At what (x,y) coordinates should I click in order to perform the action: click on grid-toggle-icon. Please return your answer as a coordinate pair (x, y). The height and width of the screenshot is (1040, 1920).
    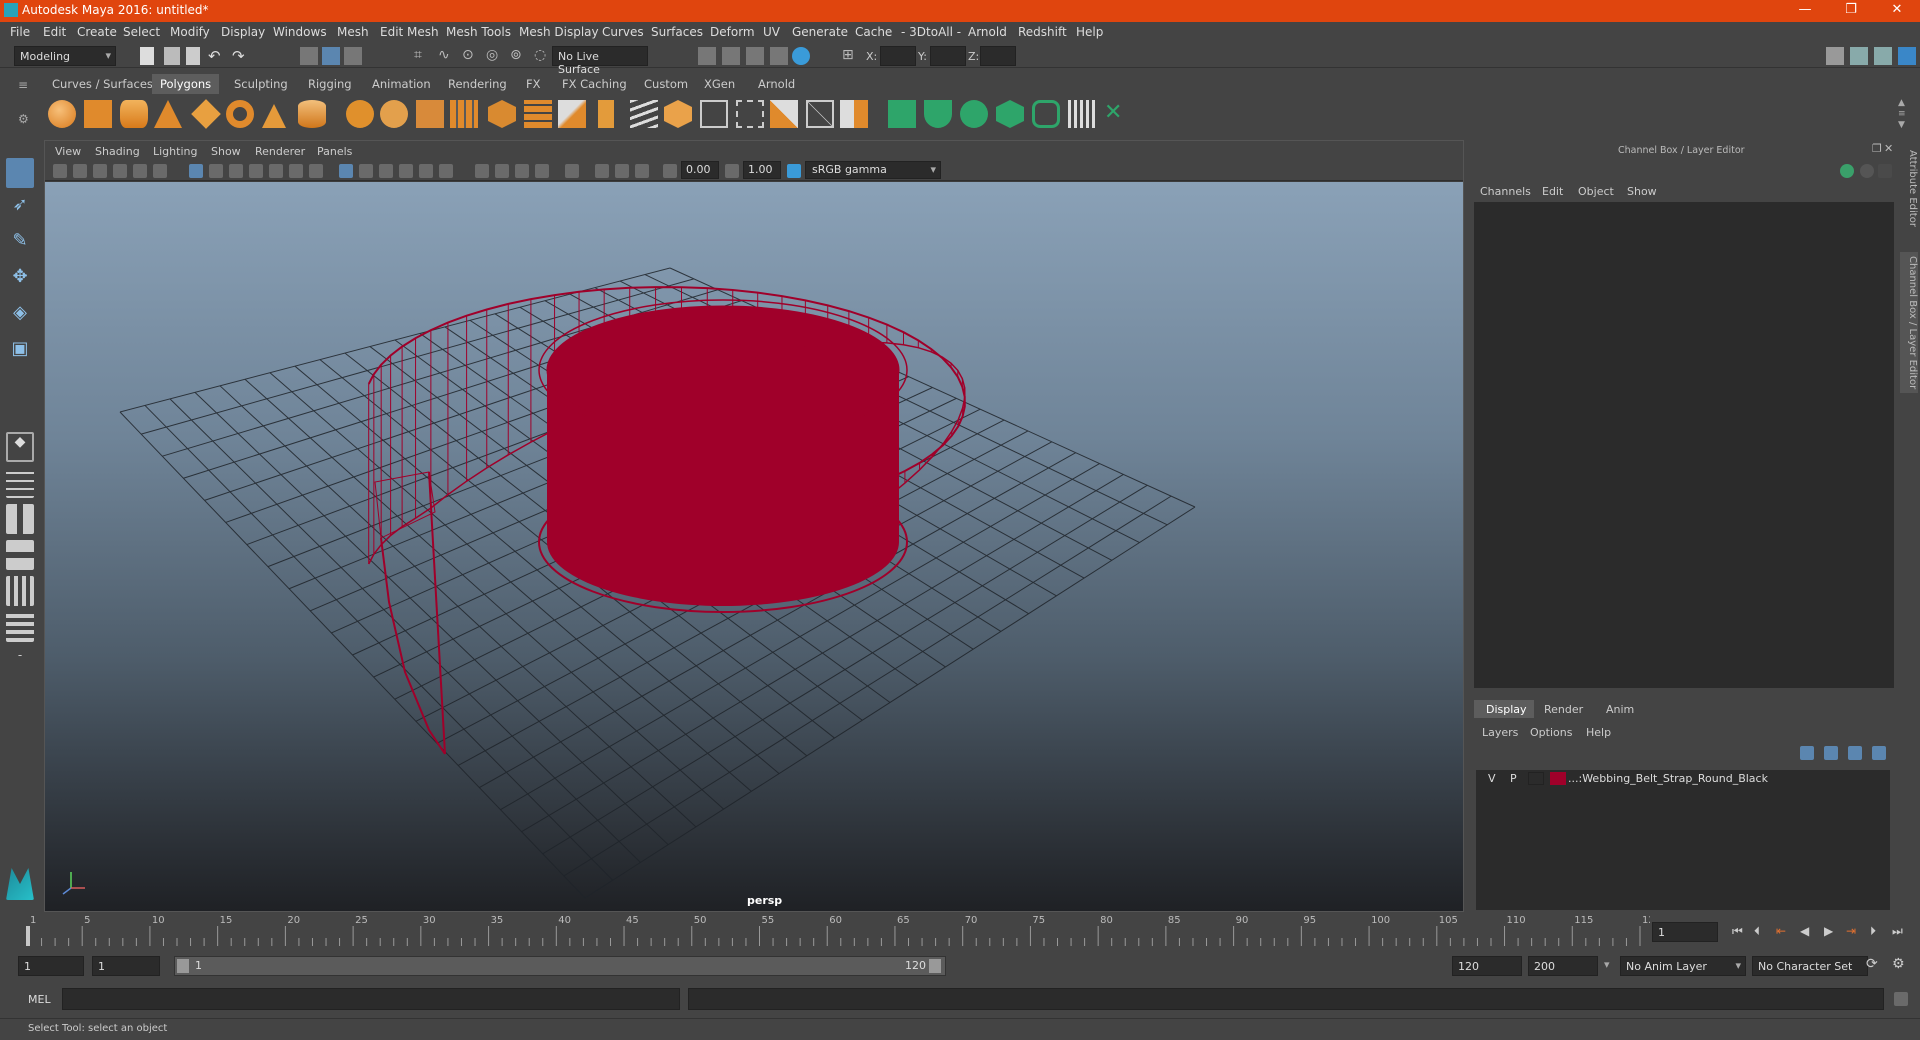
    Looking at the image, I should click on (196, 171).